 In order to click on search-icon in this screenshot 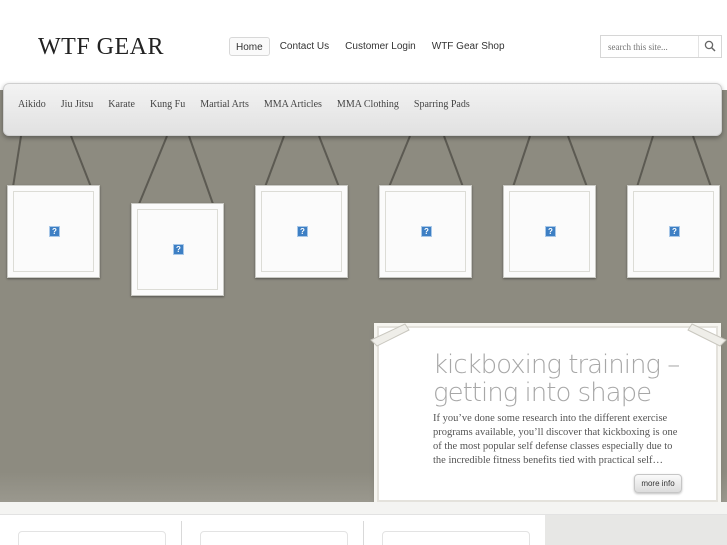, I will do `click(710, 46)`.